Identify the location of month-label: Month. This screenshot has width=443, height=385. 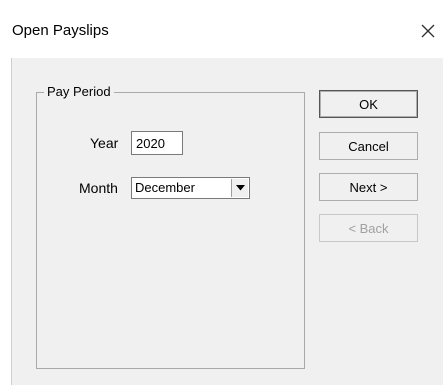
(98, 188).